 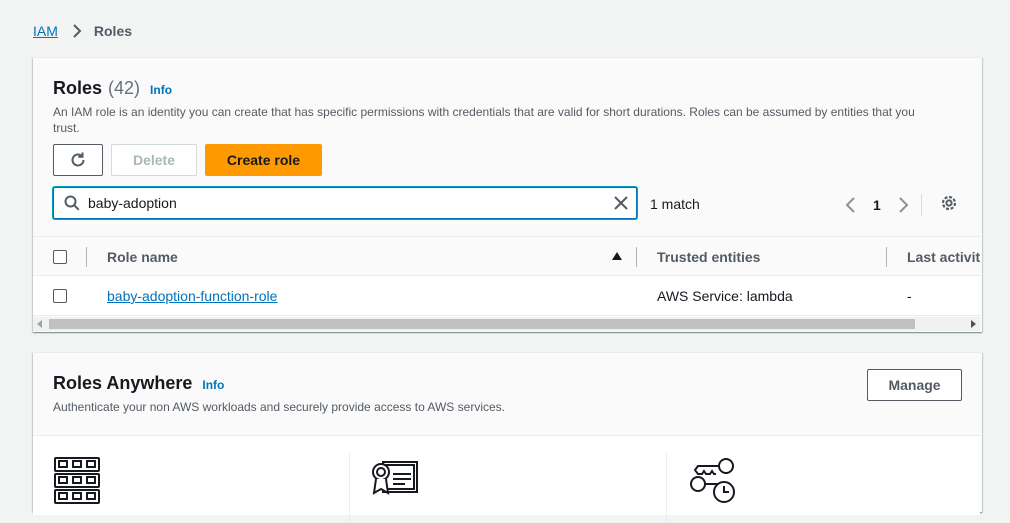 I want to click on manage-button: Manage, so click(x=914, y=385).